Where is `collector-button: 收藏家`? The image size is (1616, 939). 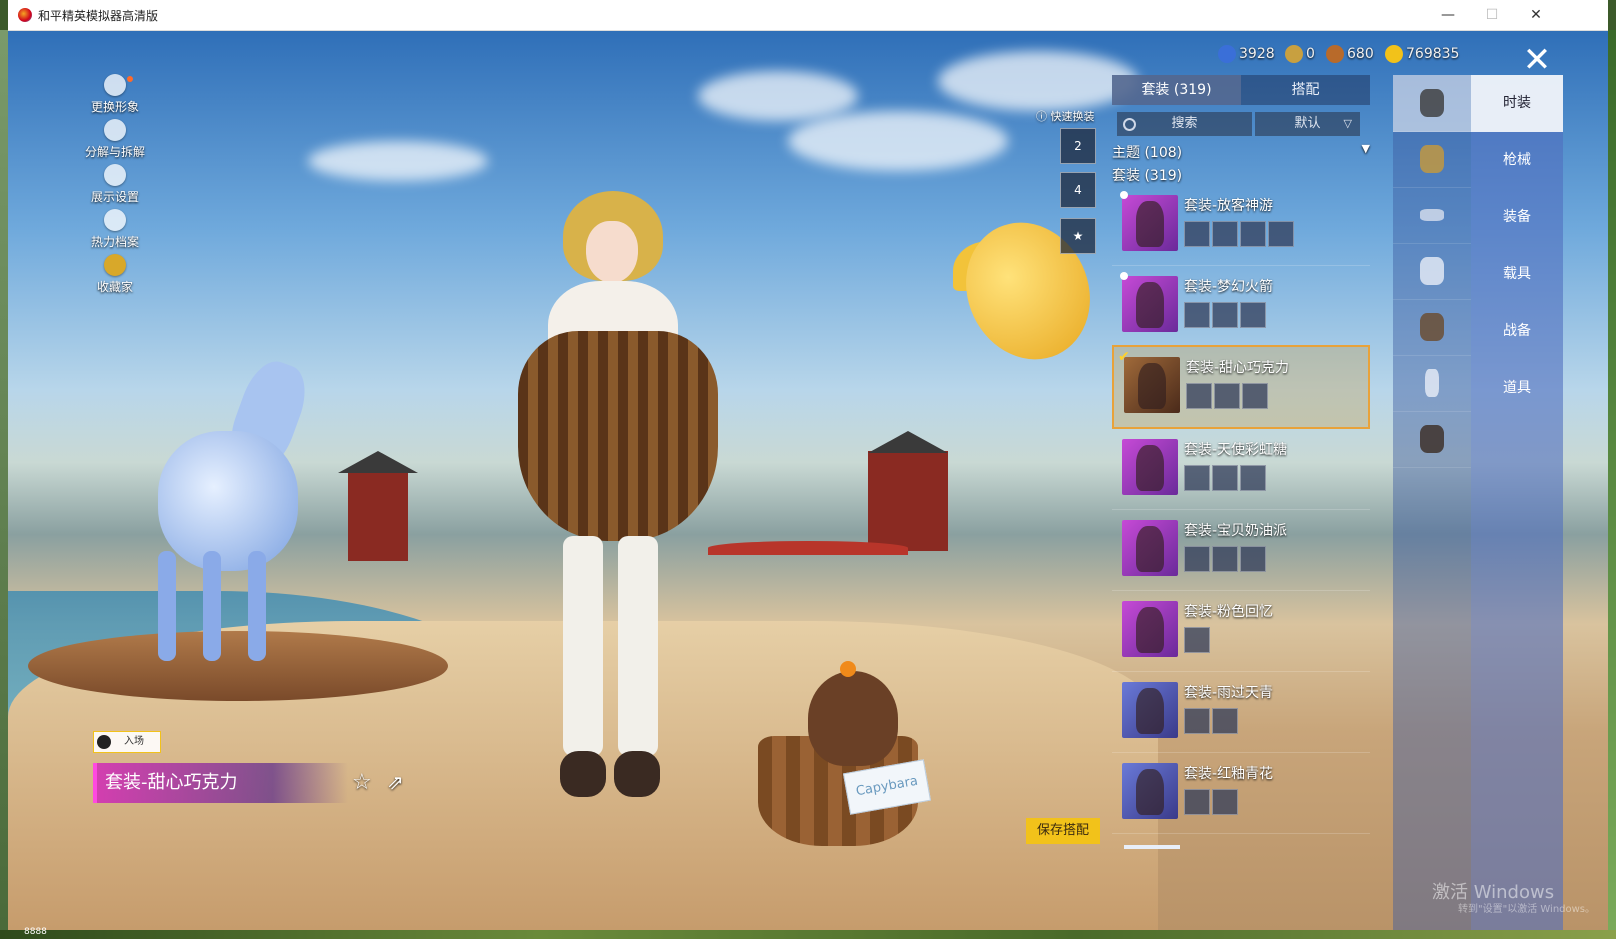 collector-button: 收藏家 is located at coordinates (115, 276).